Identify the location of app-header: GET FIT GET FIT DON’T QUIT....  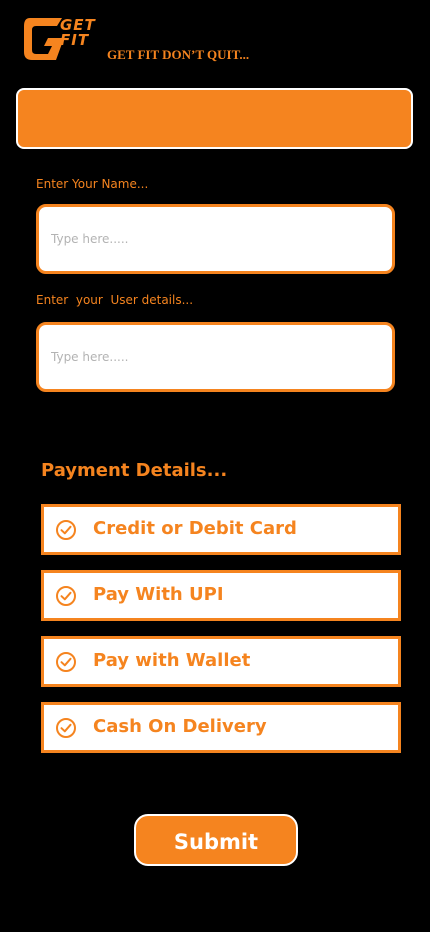
(172, 40).